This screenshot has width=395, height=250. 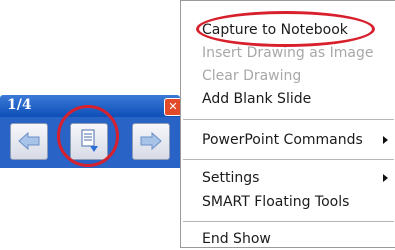 I want to click on menu-item-label: Clear Drawing, so click(x=252, y=76).